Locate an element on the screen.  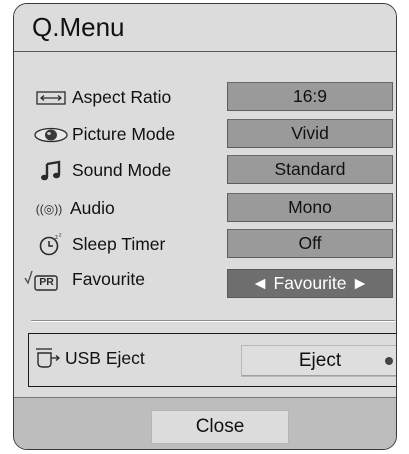
usb-eject-icon is located at coordinates (49, 358).